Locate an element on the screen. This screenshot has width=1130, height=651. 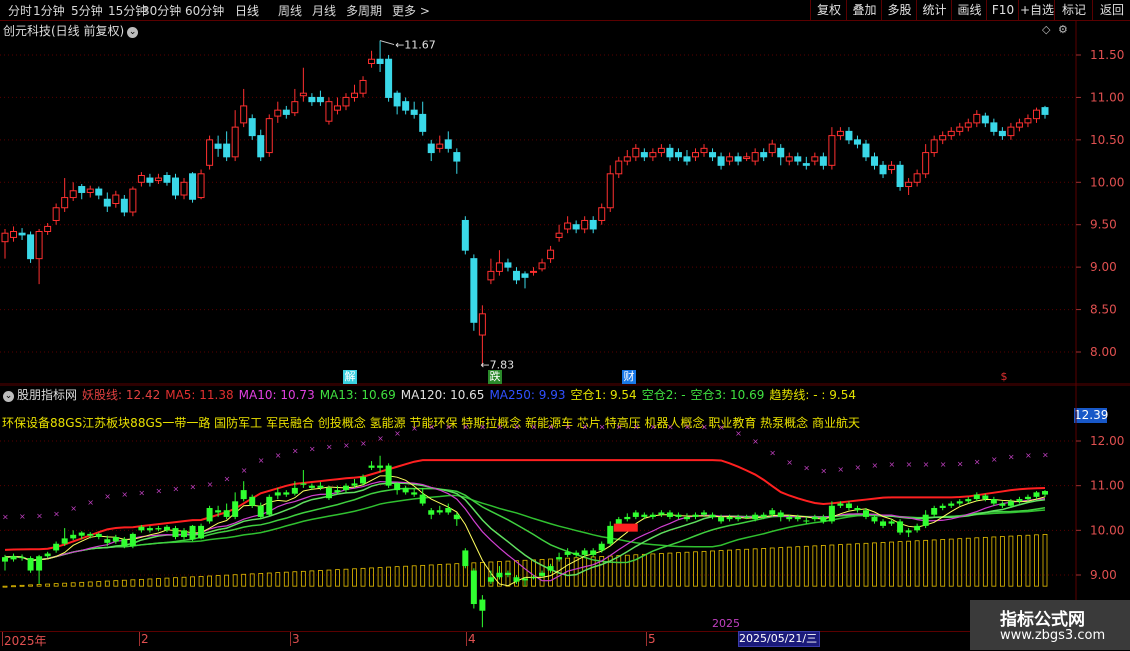
period-tab: 分时 is located at coordinates (20, 10).